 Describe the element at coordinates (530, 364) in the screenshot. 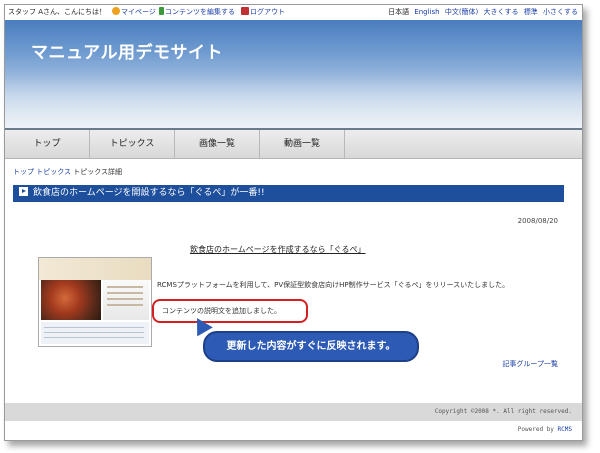

I see `article-group-list-link: 記事グループ一覧` at that location.